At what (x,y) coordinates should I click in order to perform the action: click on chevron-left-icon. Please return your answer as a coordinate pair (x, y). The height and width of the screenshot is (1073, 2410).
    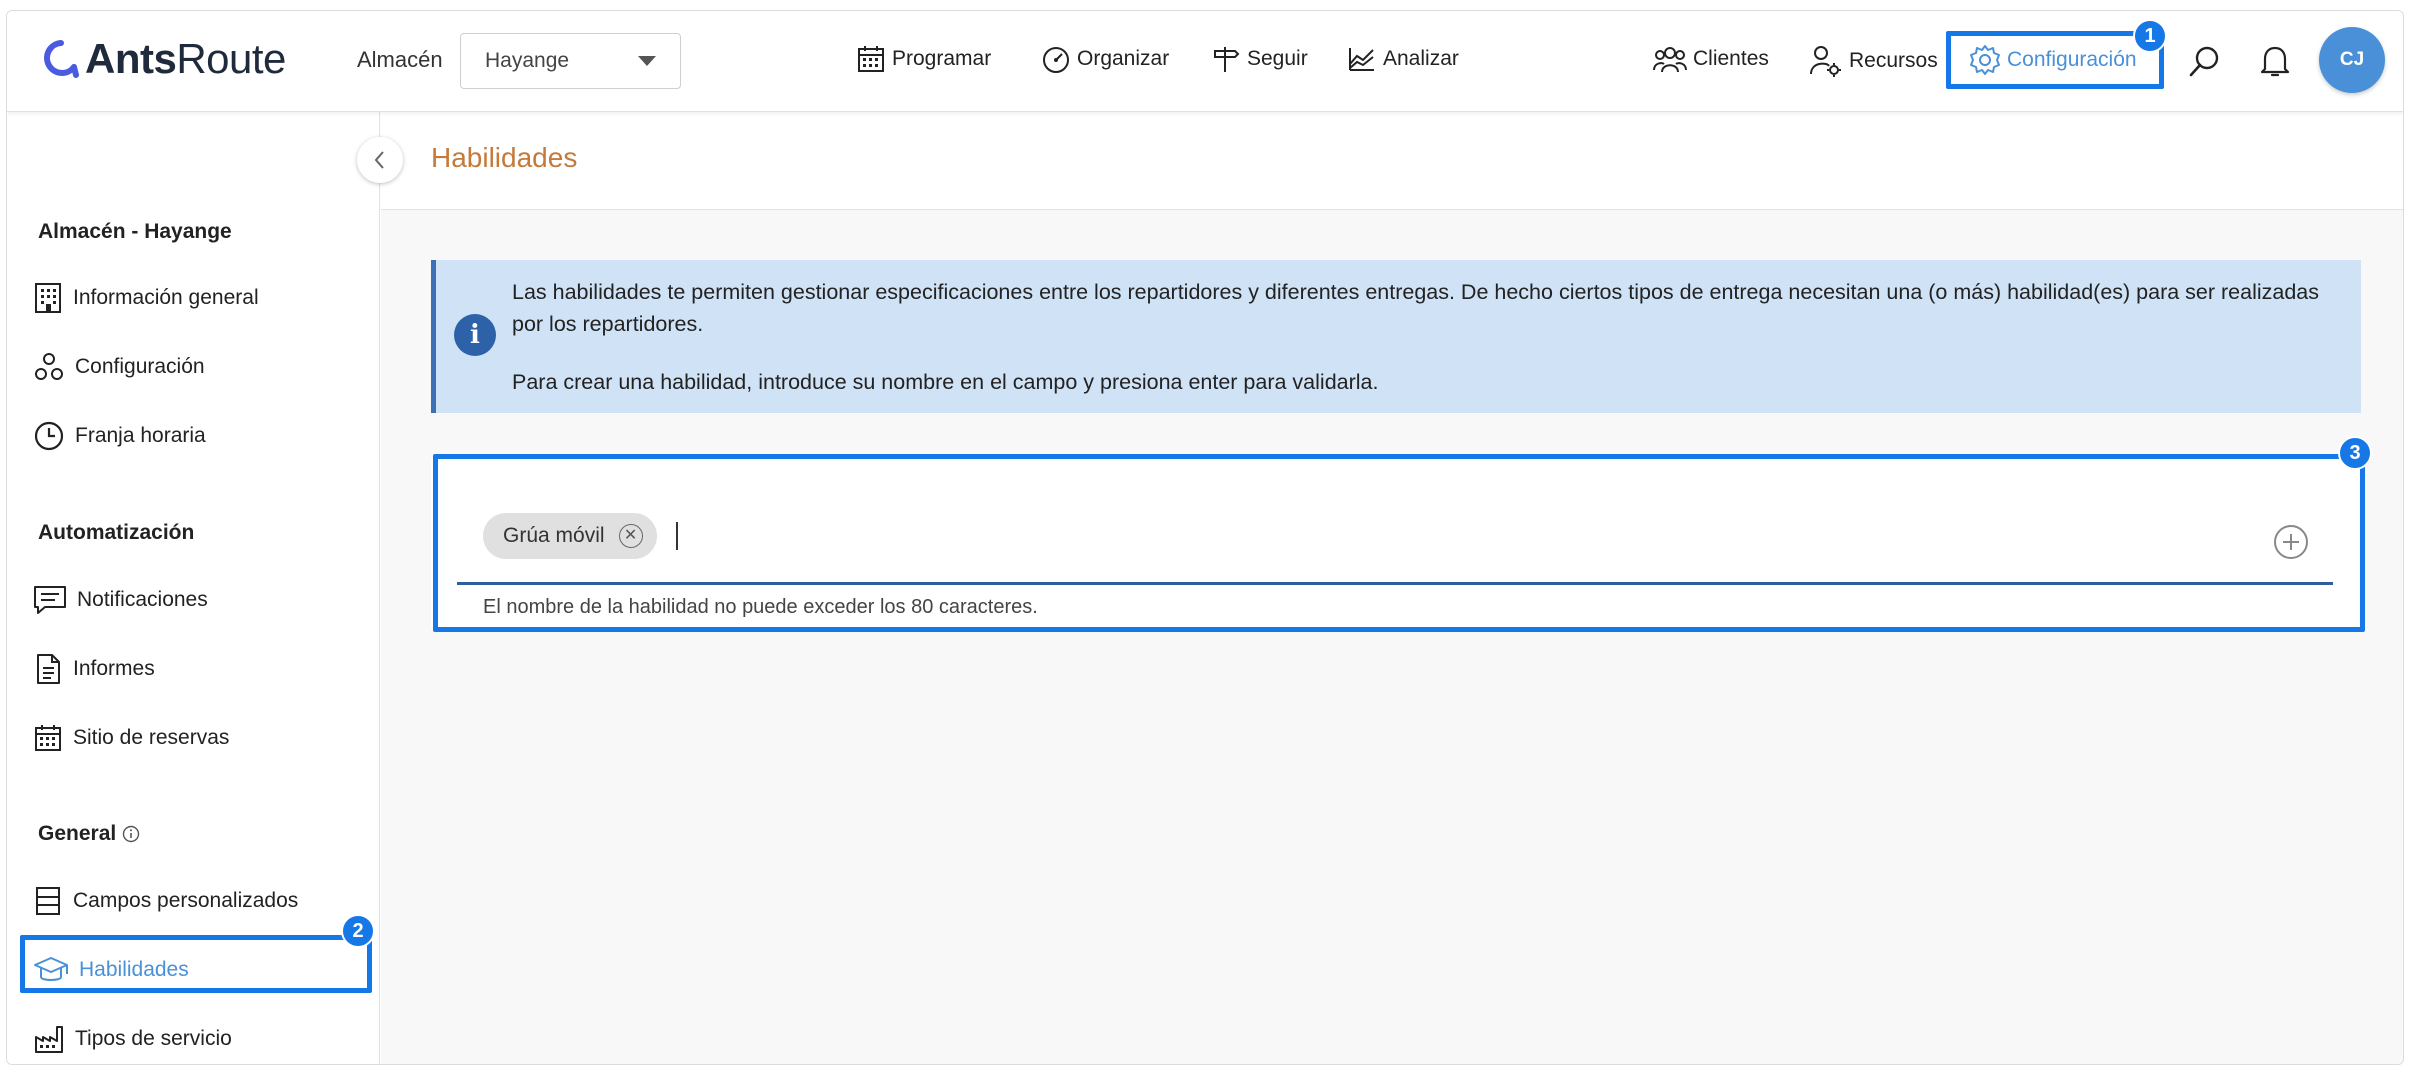
    Looking at the image, I should click on (379, 160).